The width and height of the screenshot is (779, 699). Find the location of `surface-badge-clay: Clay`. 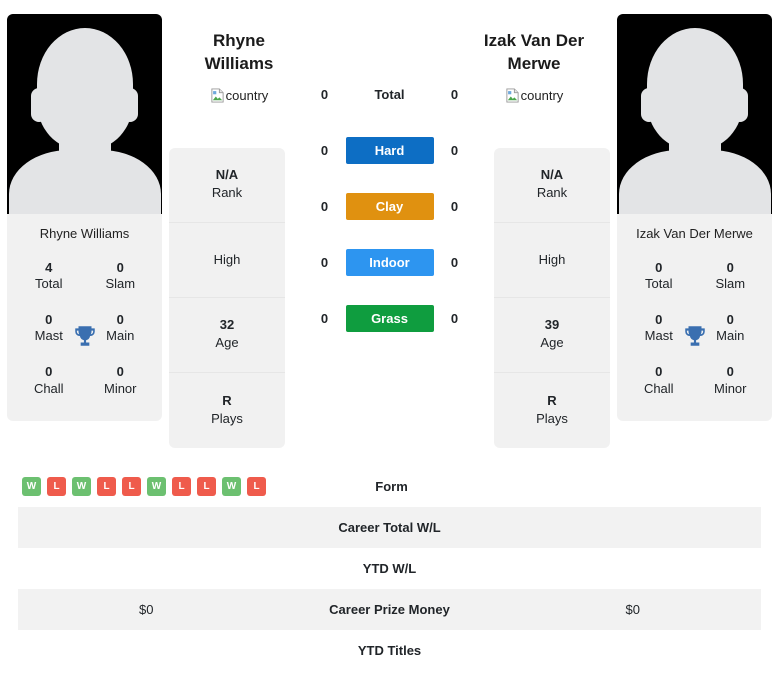

surface-badge-clay: Clay is located at coordinates (389, 206).